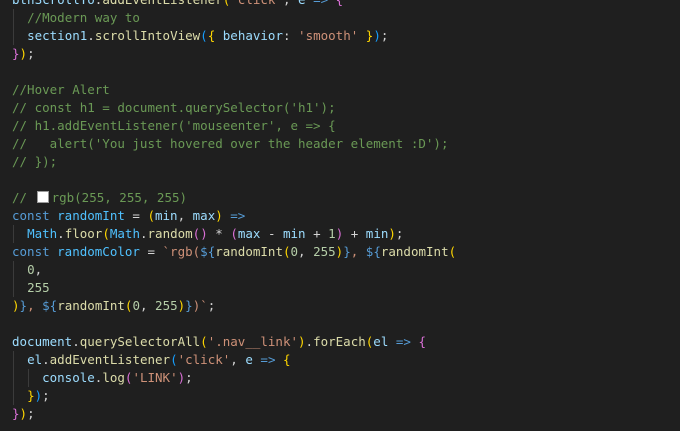  What do you see at coordinates (35, 359) in the screenshot?
I see `code-token: el` at bounding box center [35, 359].